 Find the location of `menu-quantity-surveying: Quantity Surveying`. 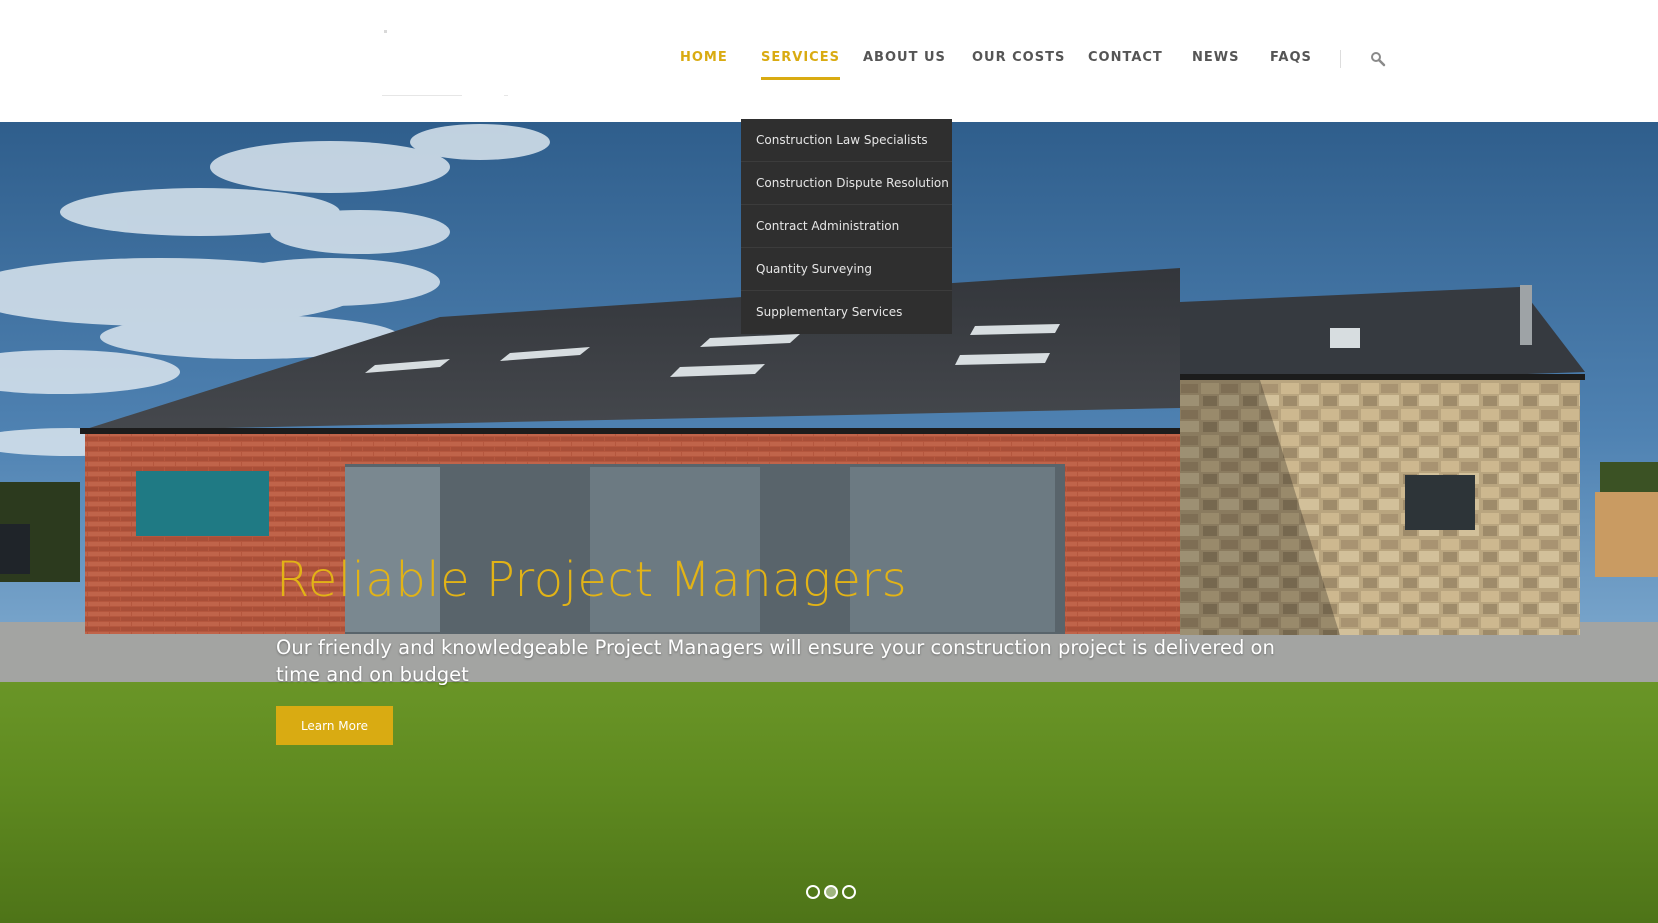

menu-quantity-surveying: Quantity Surveying is located at coordinates (846, 269).